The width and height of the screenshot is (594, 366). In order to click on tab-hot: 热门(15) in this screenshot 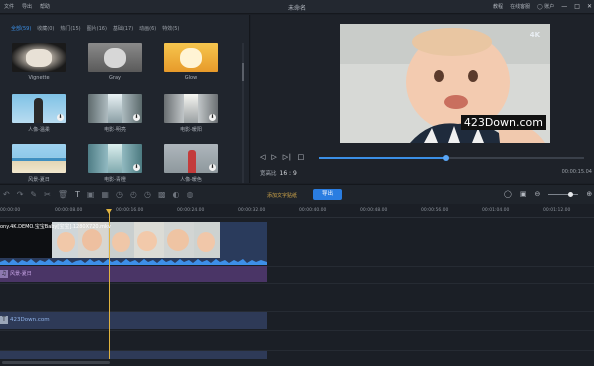, I will do `click(70, 28)`.